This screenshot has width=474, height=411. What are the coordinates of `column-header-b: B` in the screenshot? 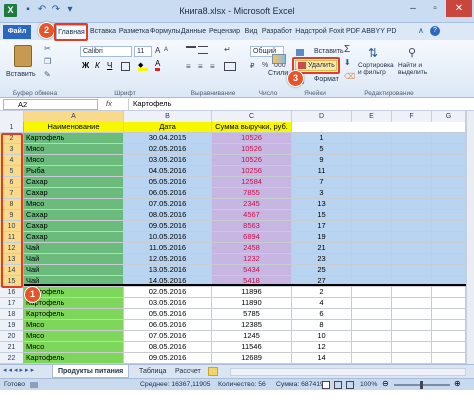 It's located at (168, 116).